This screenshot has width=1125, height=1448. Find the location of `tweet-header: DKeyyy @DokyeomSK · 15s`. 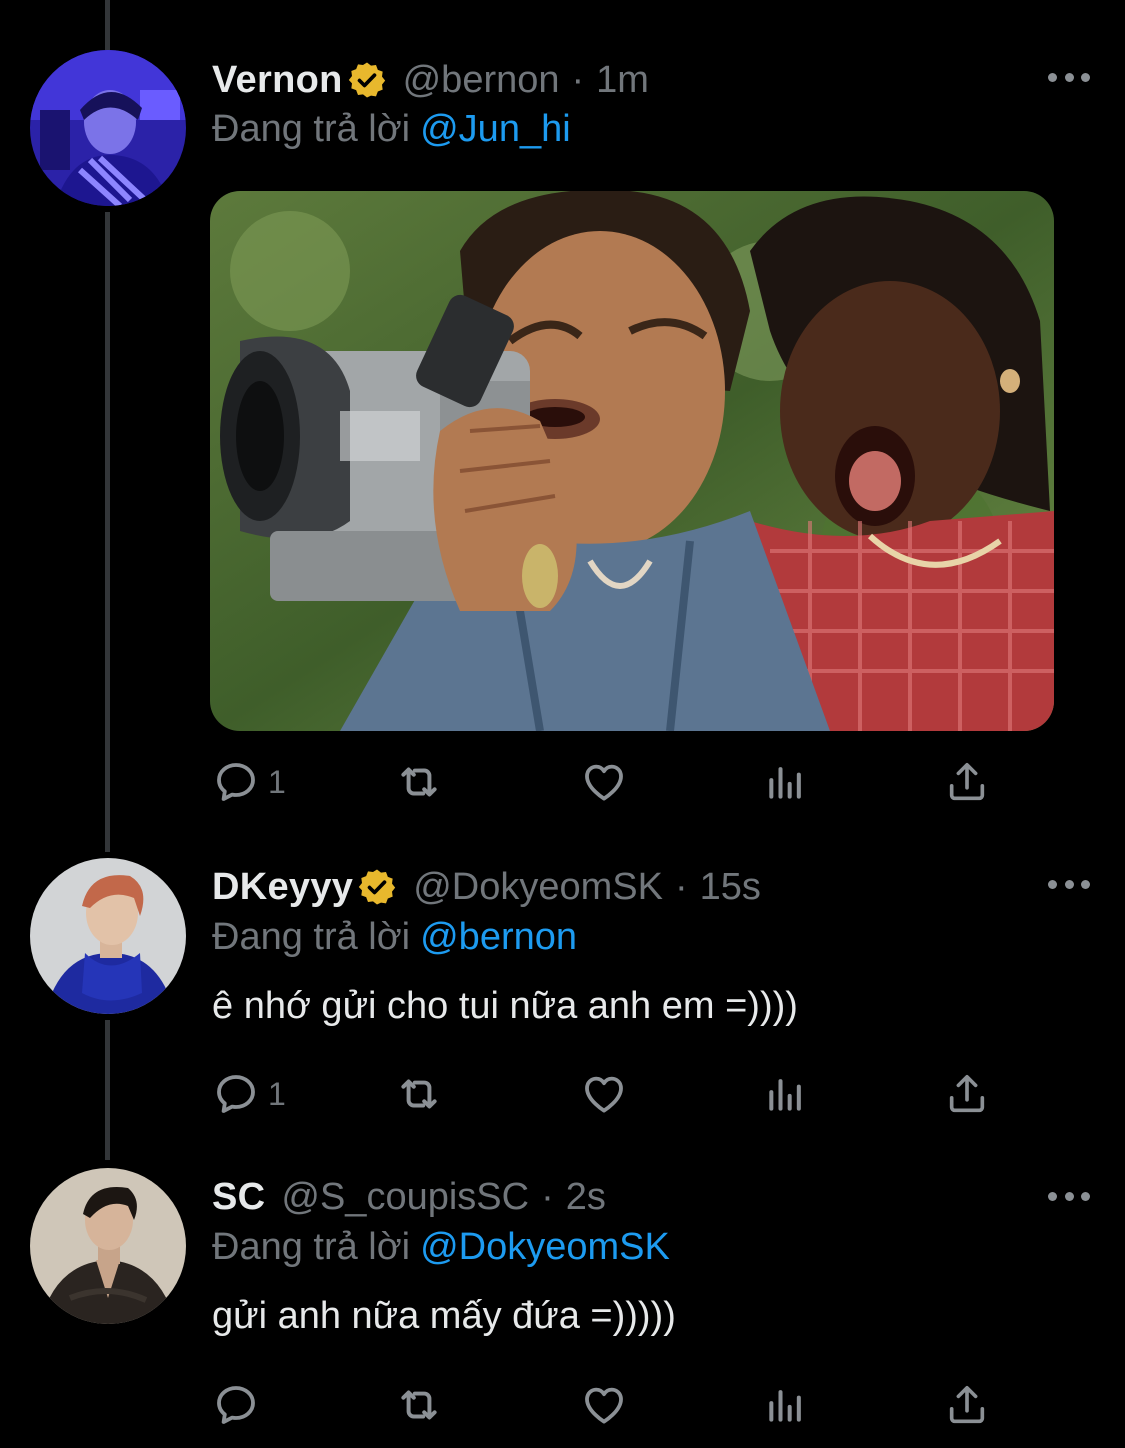

tweet-header: DKeyyy @DokyeomSK · 15s is located at coordinates (486, 887).